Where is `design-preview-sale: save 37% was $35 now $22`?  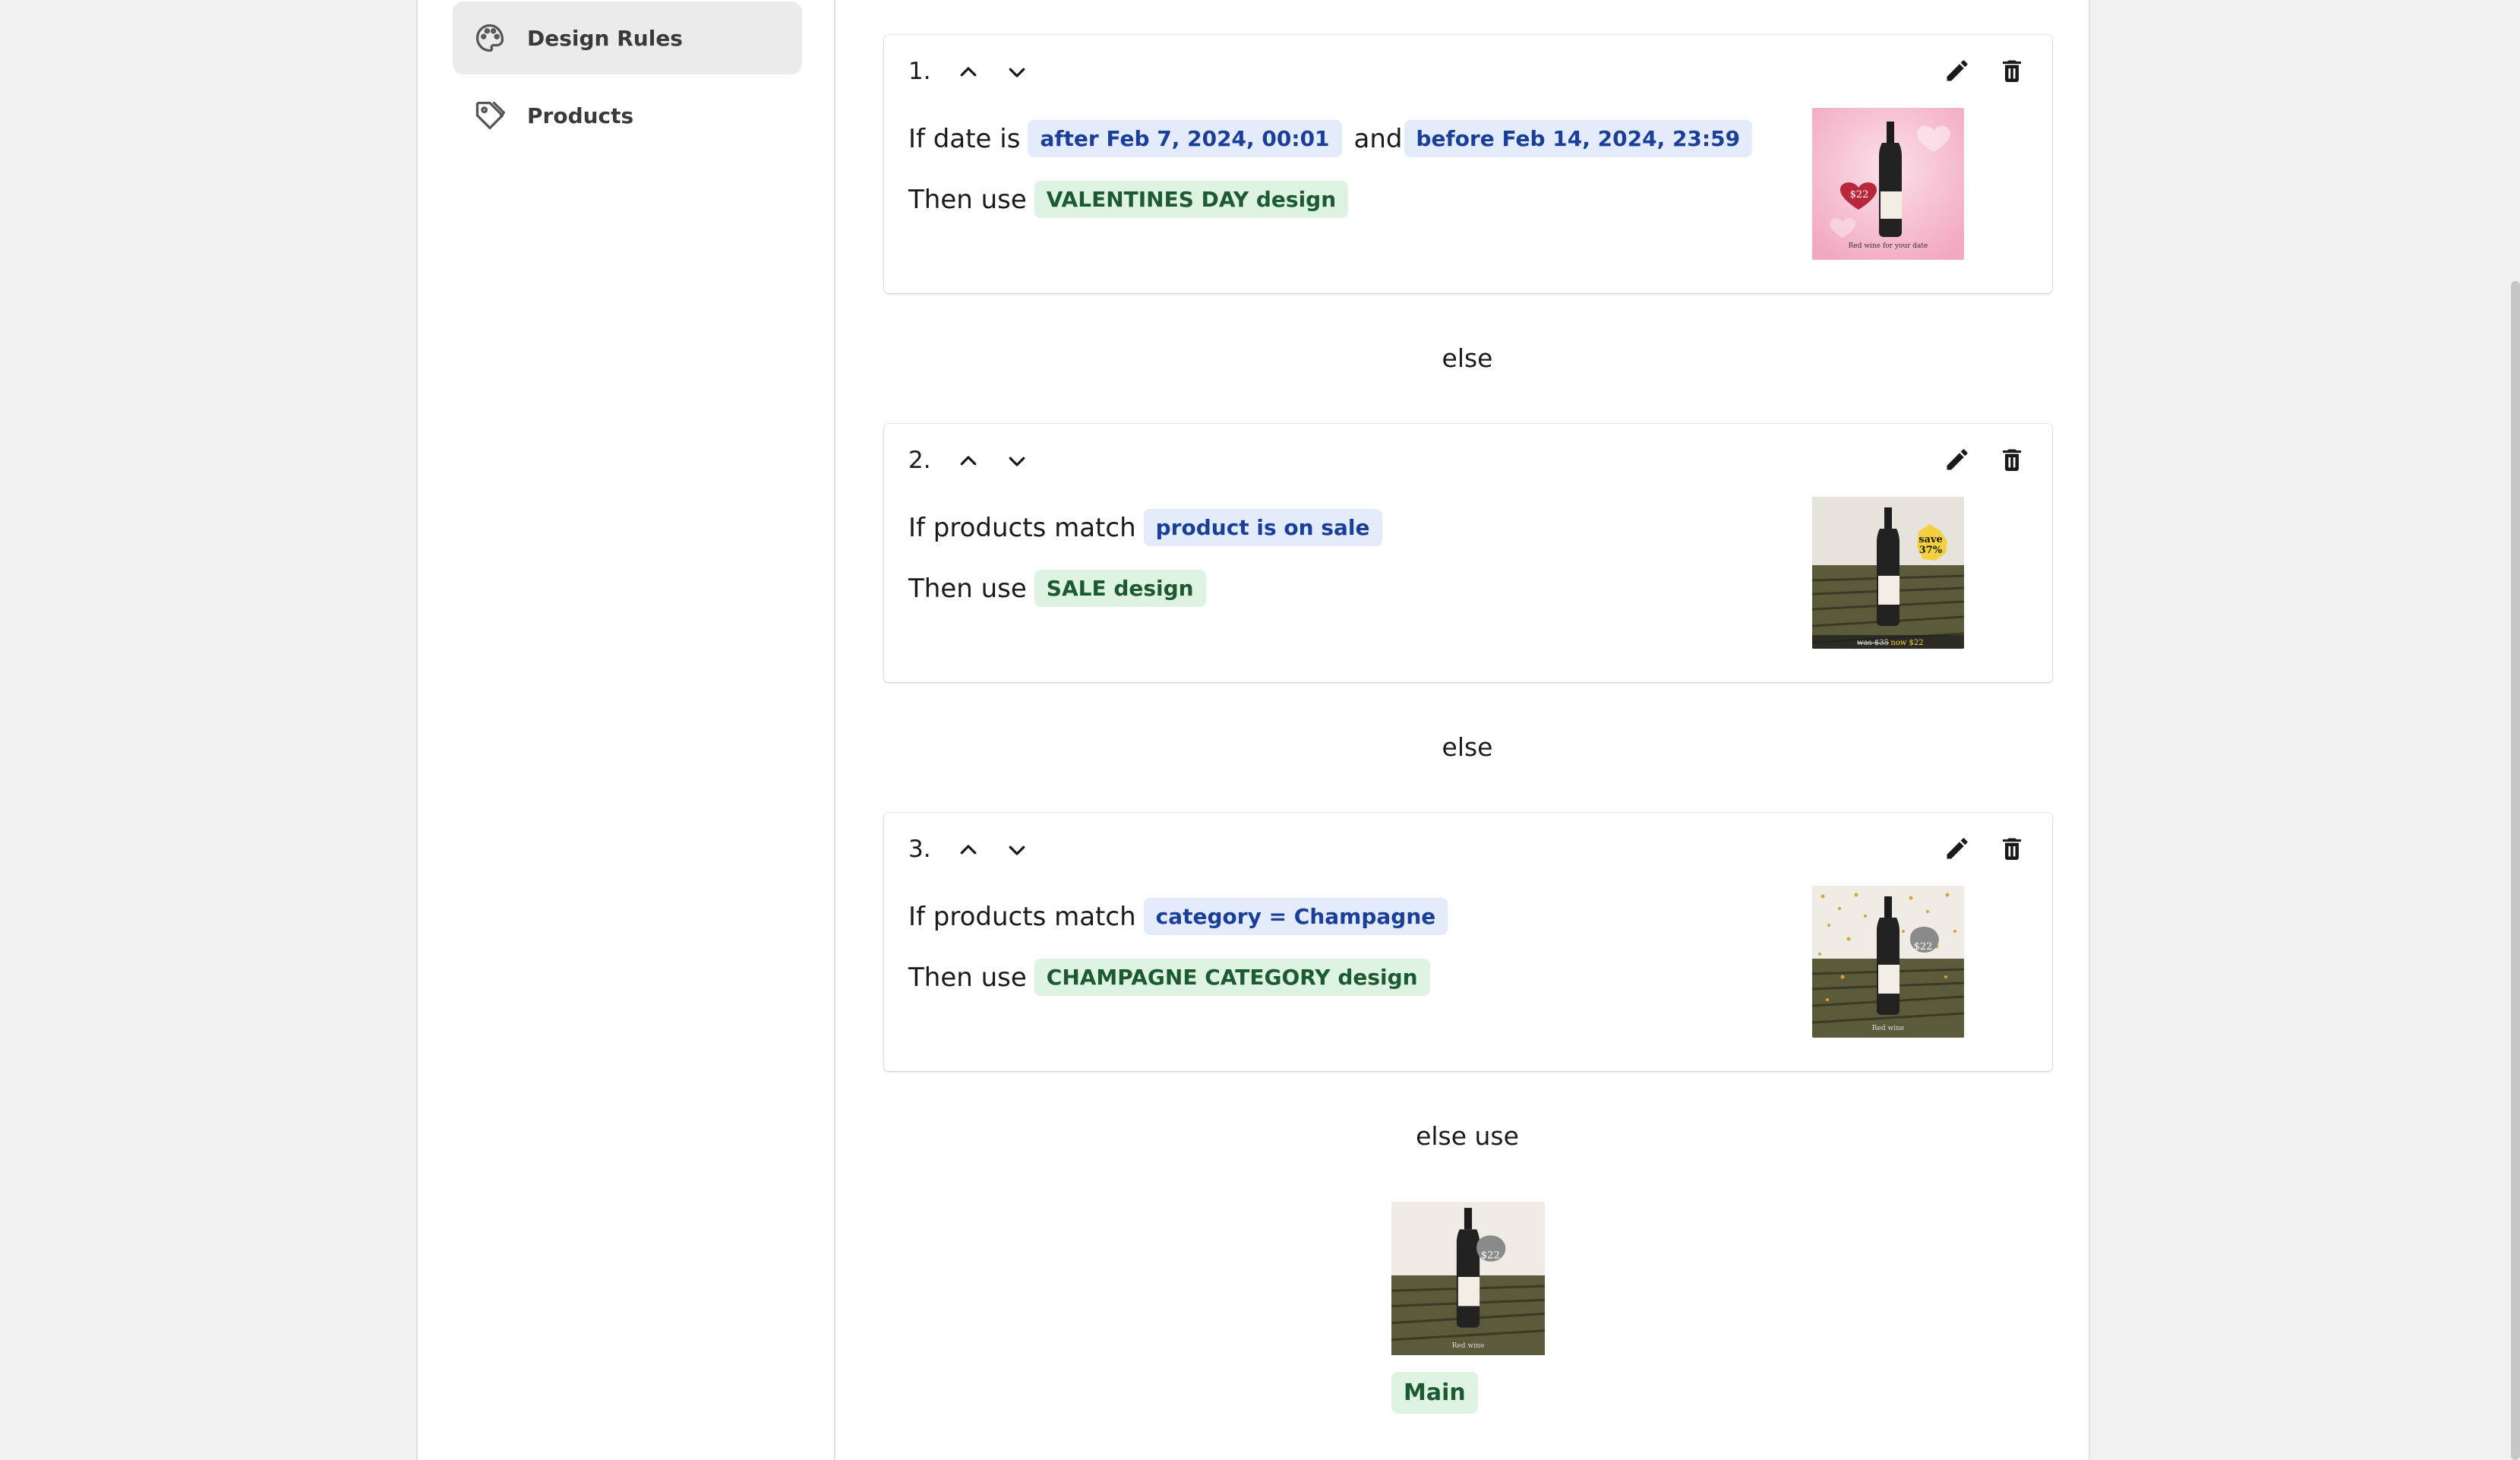 design-preview-sale: save 37% was $35 now $22 is located at coordinates (1888, 573).